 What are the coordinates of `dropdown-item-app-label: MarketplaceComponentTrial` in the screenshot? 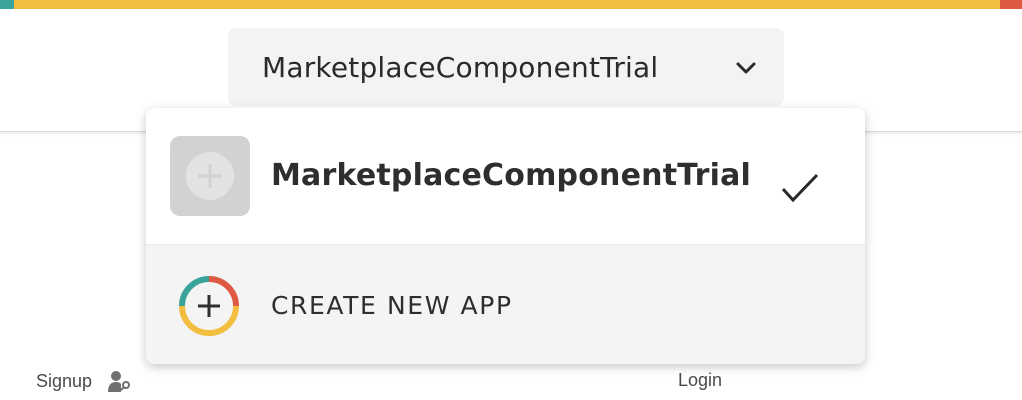 It's located at (511, 175).